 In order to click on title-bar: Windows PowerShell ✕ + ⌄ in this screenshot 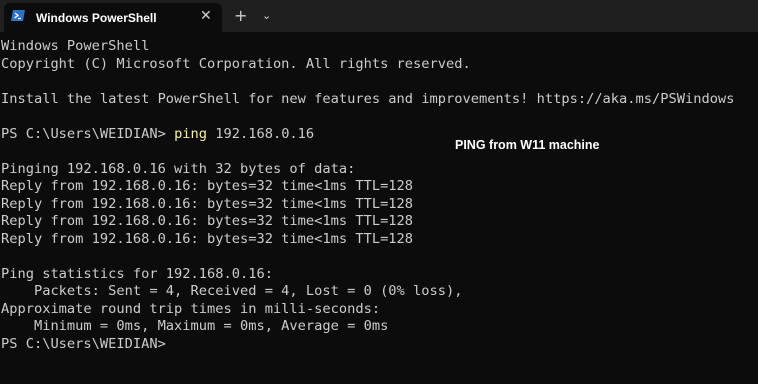, I will do `click(379, 16)`.